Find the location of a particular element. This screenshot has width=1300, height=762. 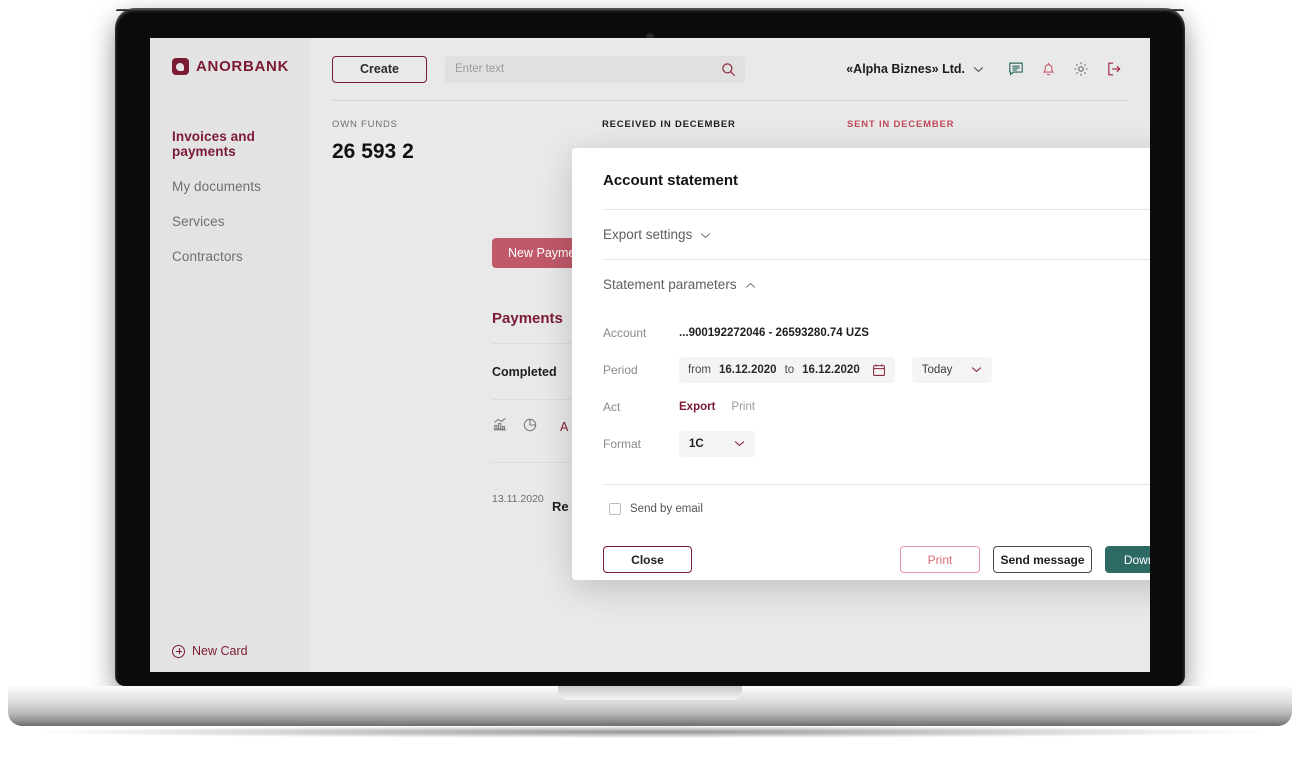

anorbank-logo-mark-icon is located at coordinates (180, 66).